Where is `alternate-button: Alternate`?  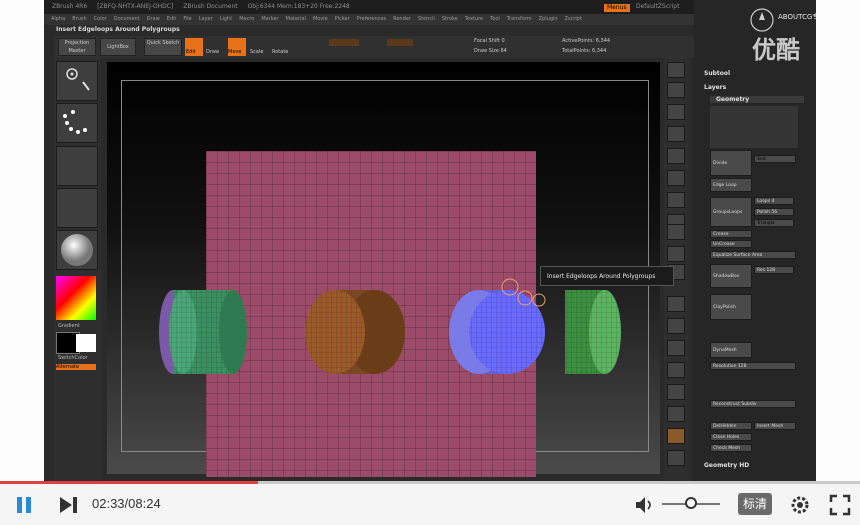 alternate-button: Alternate is located at coordinates (76, 367).